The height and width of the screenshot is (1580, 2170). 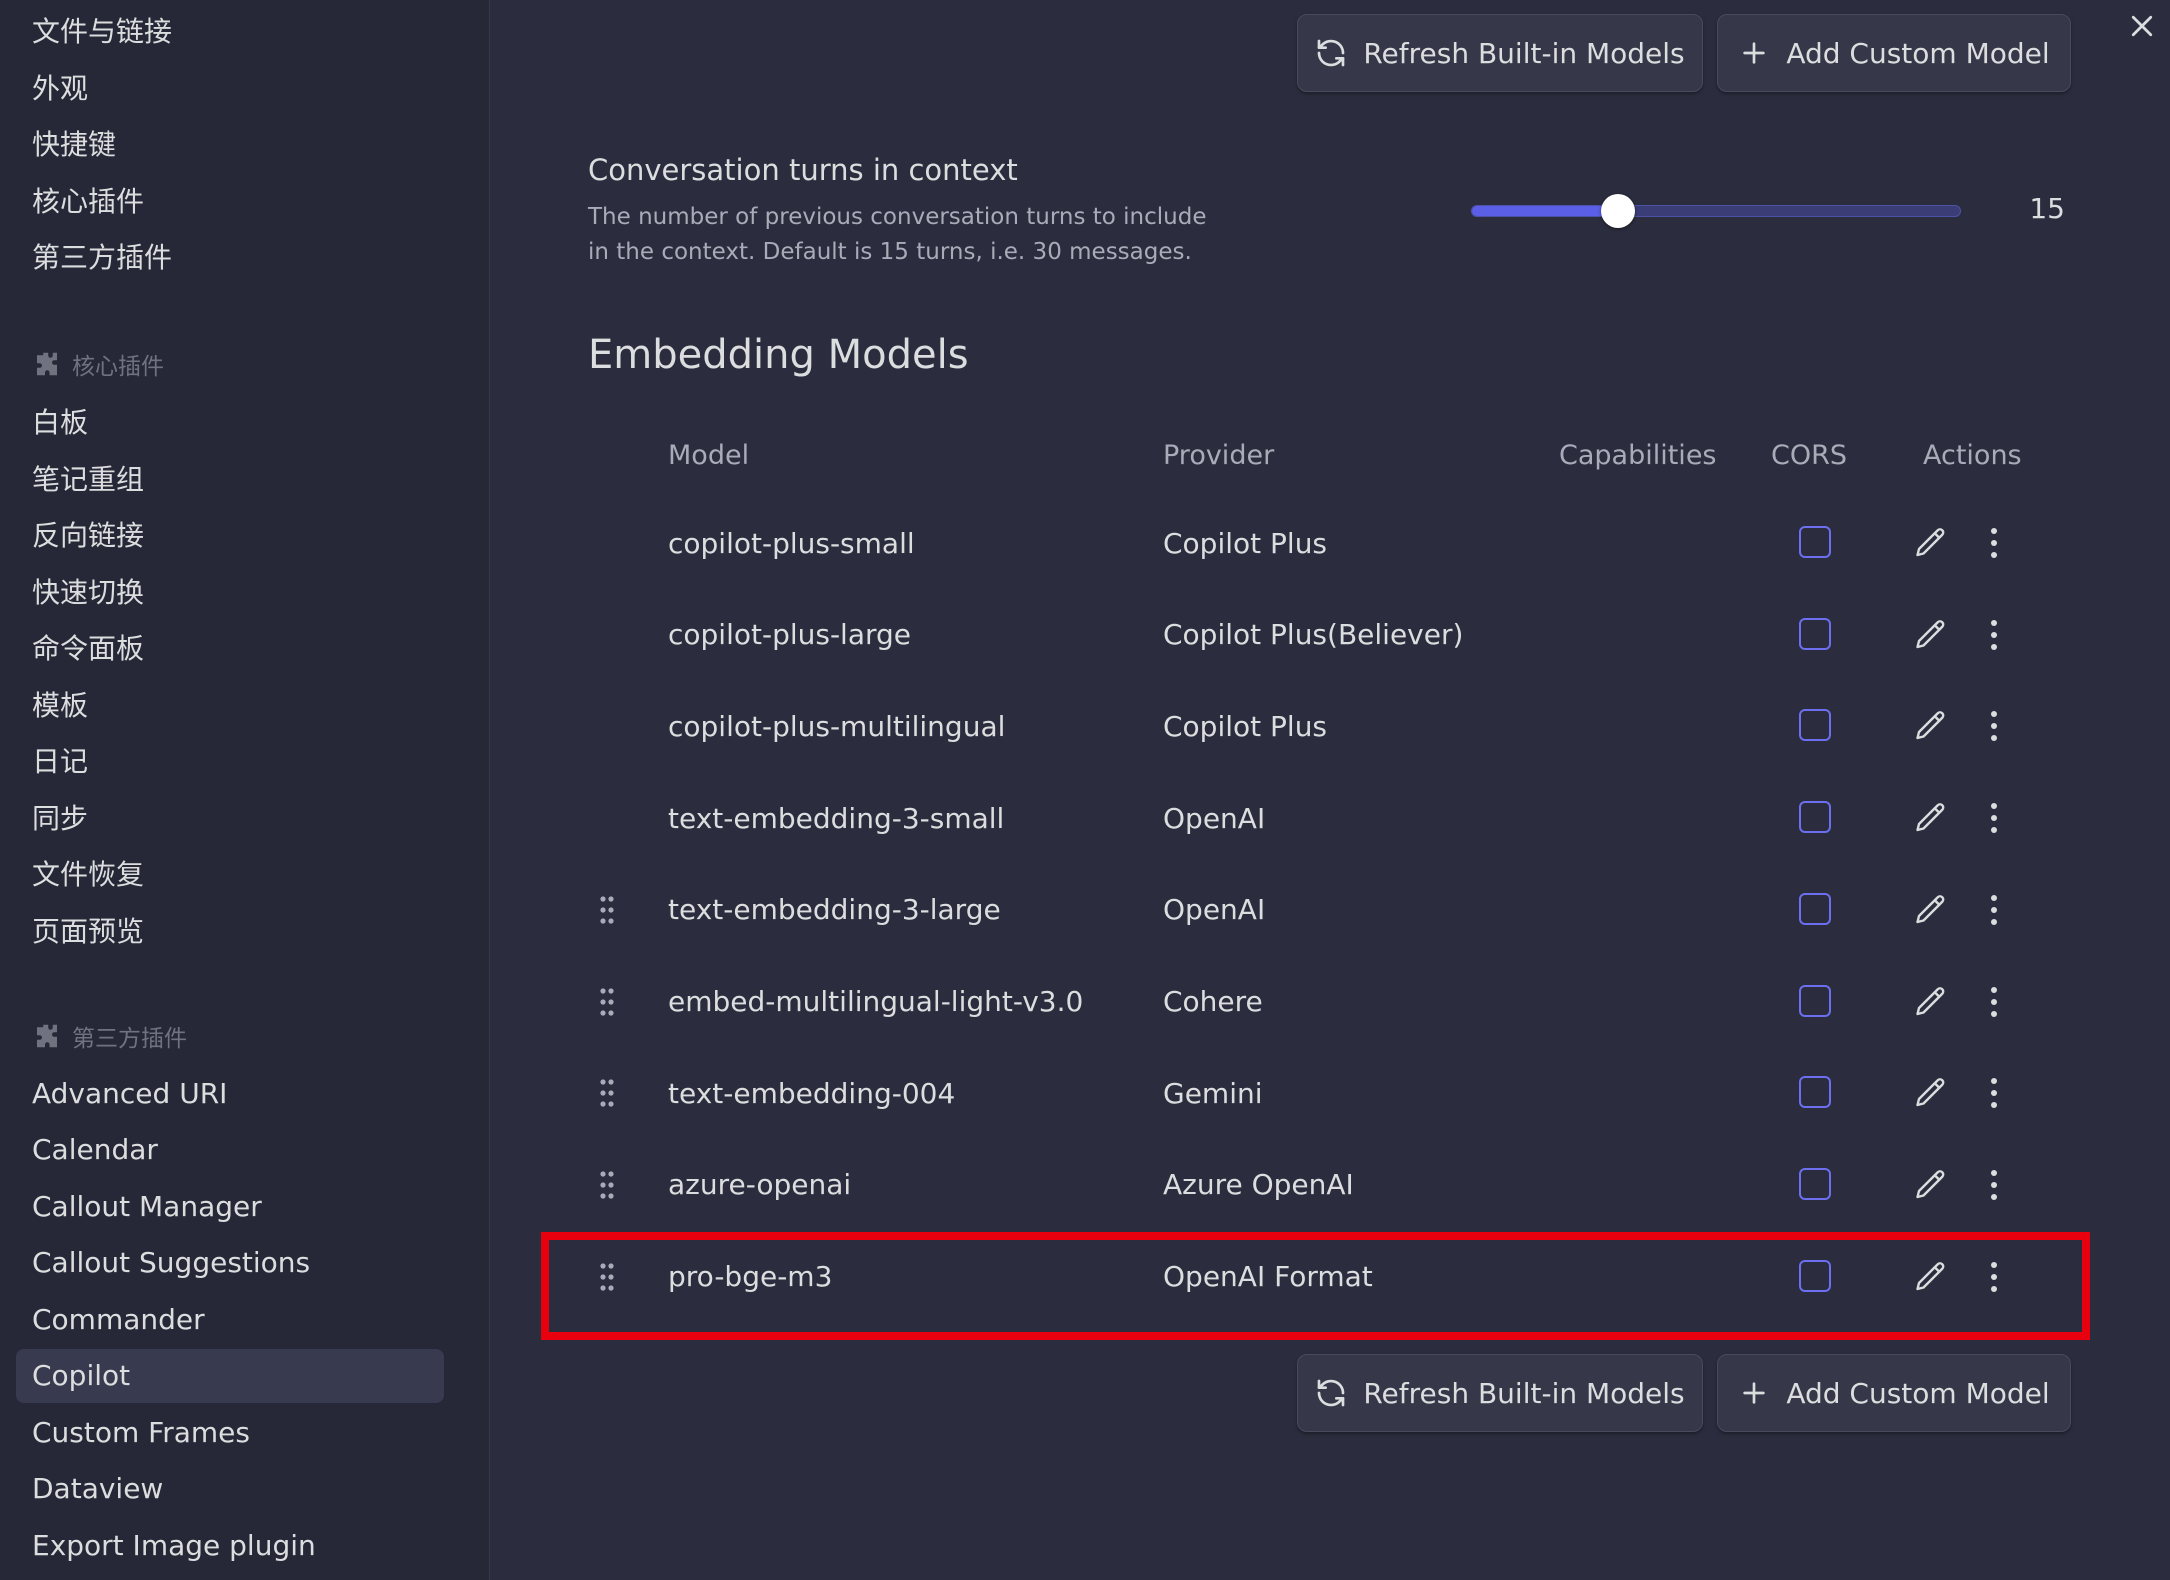 What do you see at coordinates (1331, 726) in the screenshot?
I see `table-row: copilot-plus-multilingual Copilot Plus` at bounding box center [1331, 726].